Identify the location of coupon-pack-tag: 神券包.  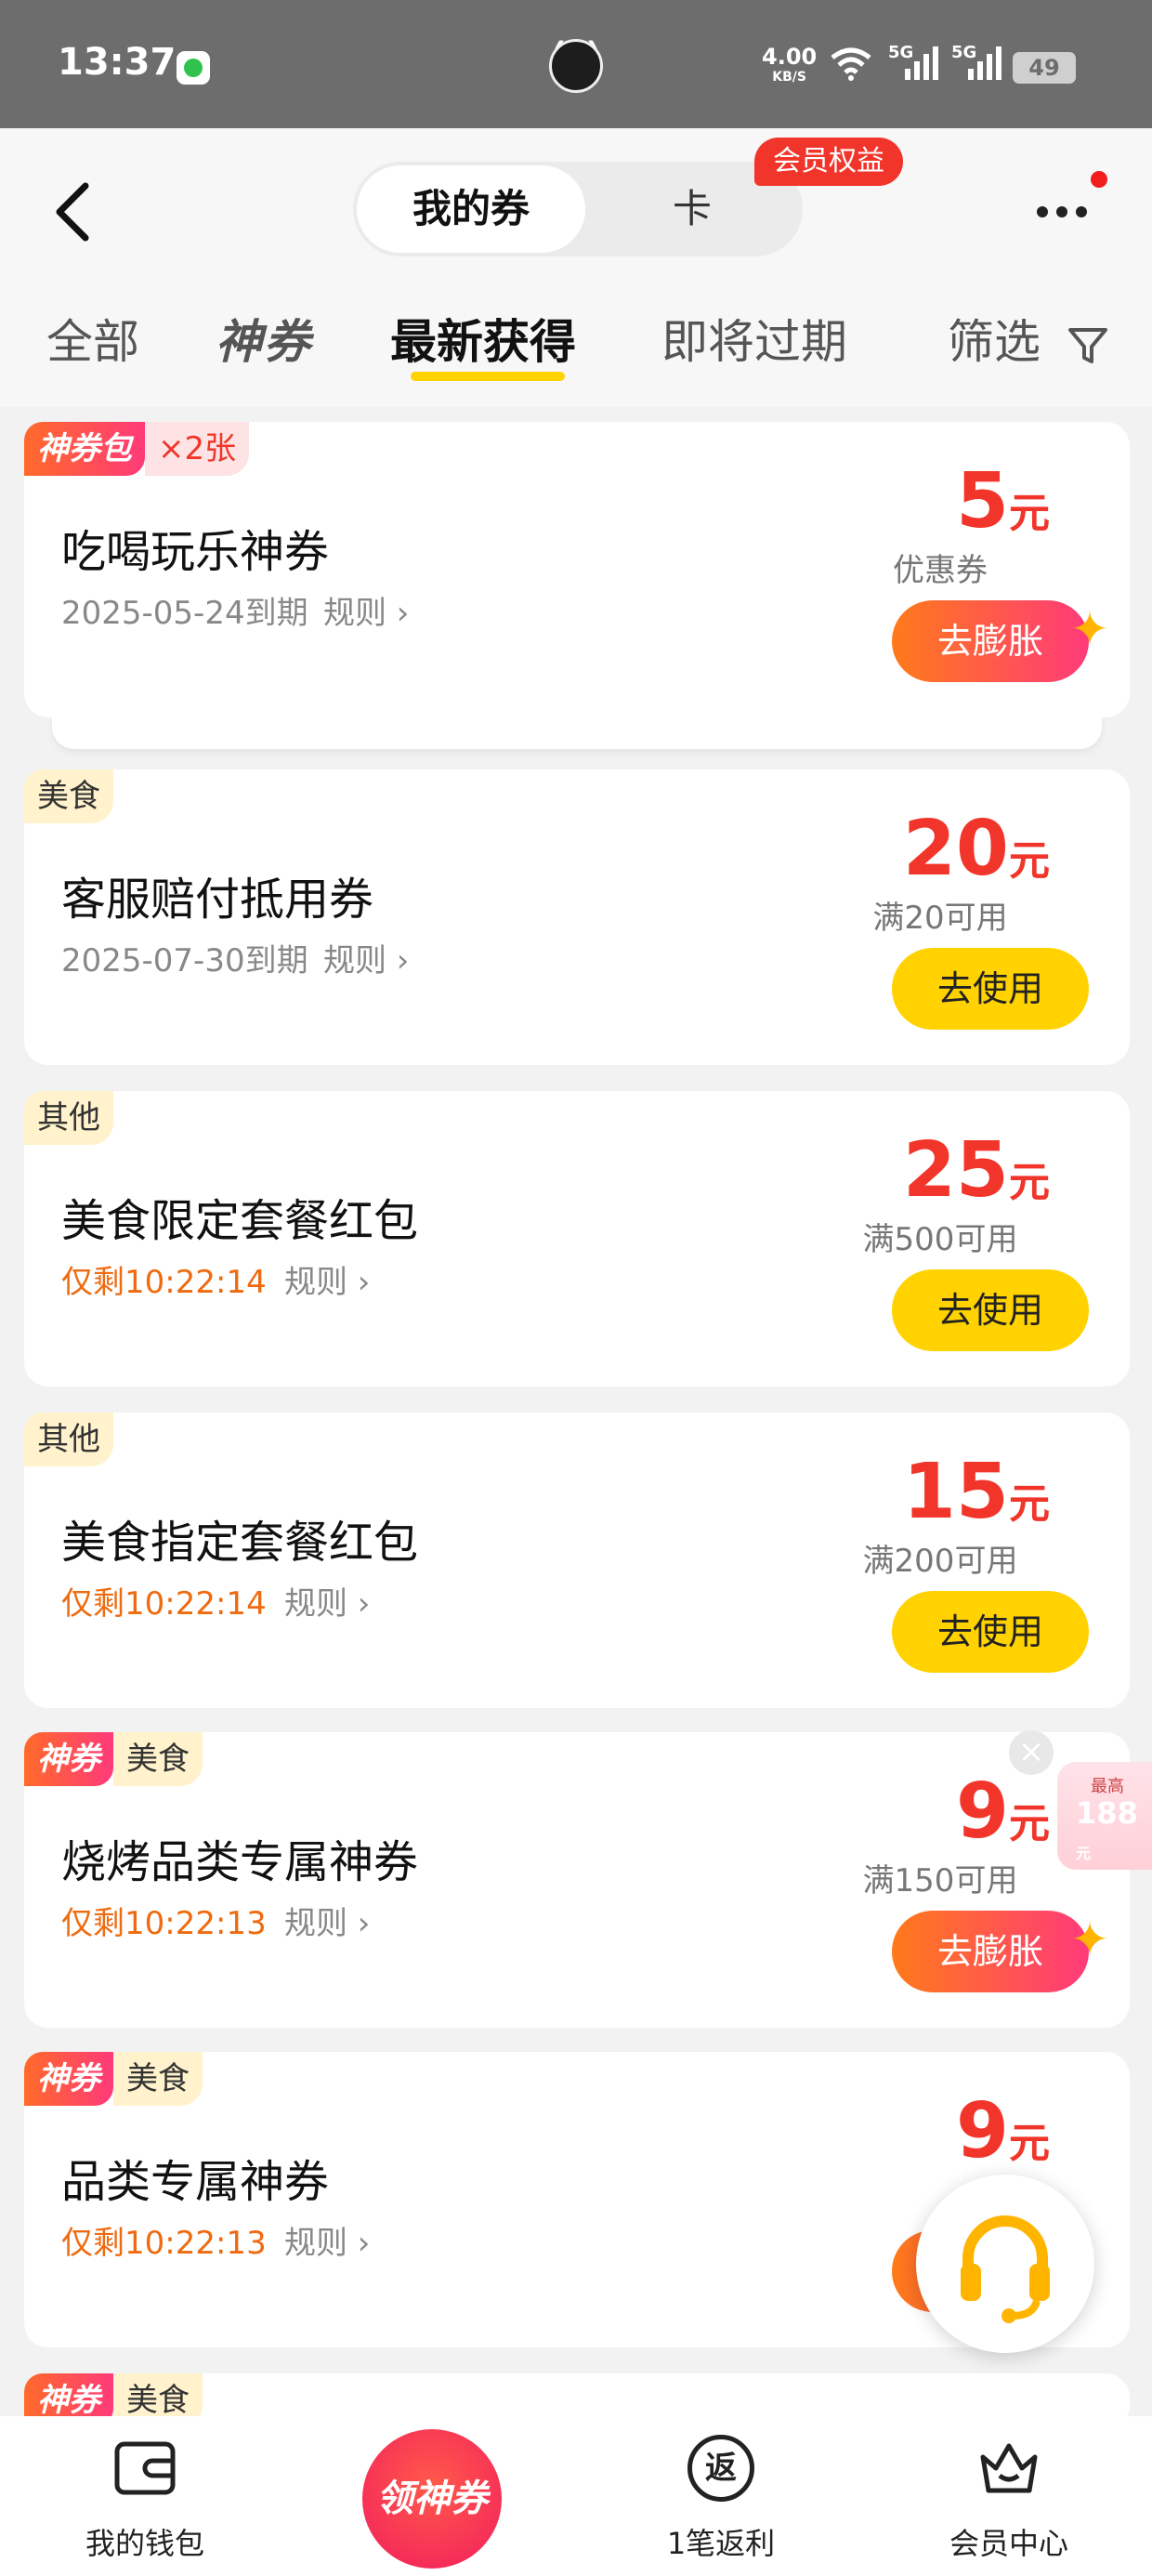
(84, 449).